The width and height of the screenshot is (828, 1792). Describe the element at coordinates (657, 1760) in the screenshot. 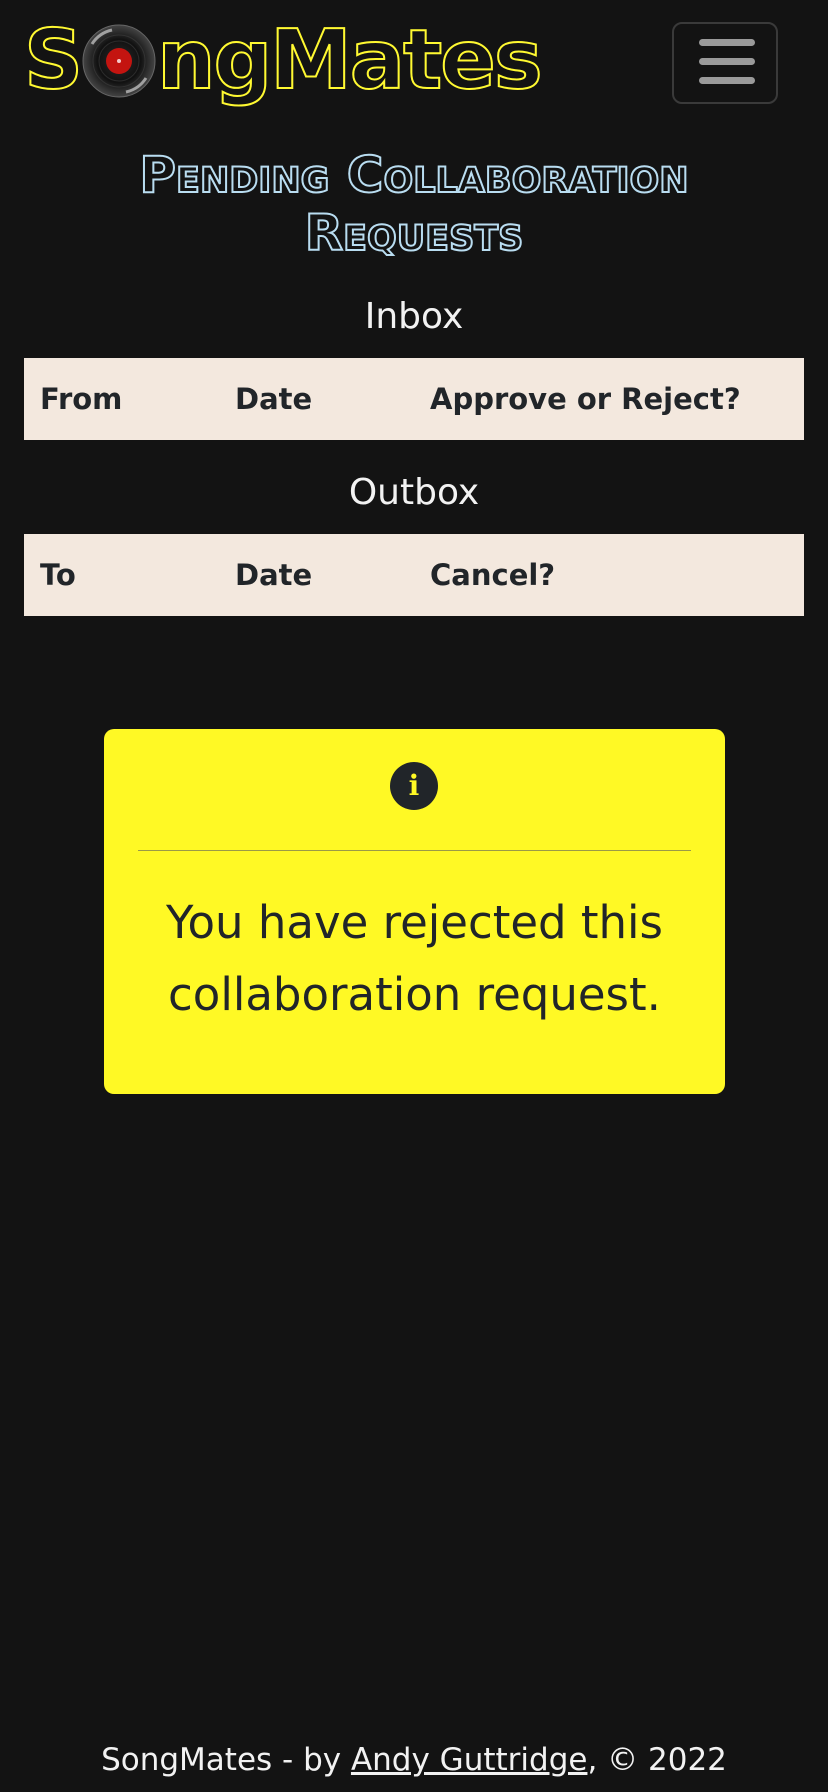

I see `footer-suffix: , © 2022` at that location.